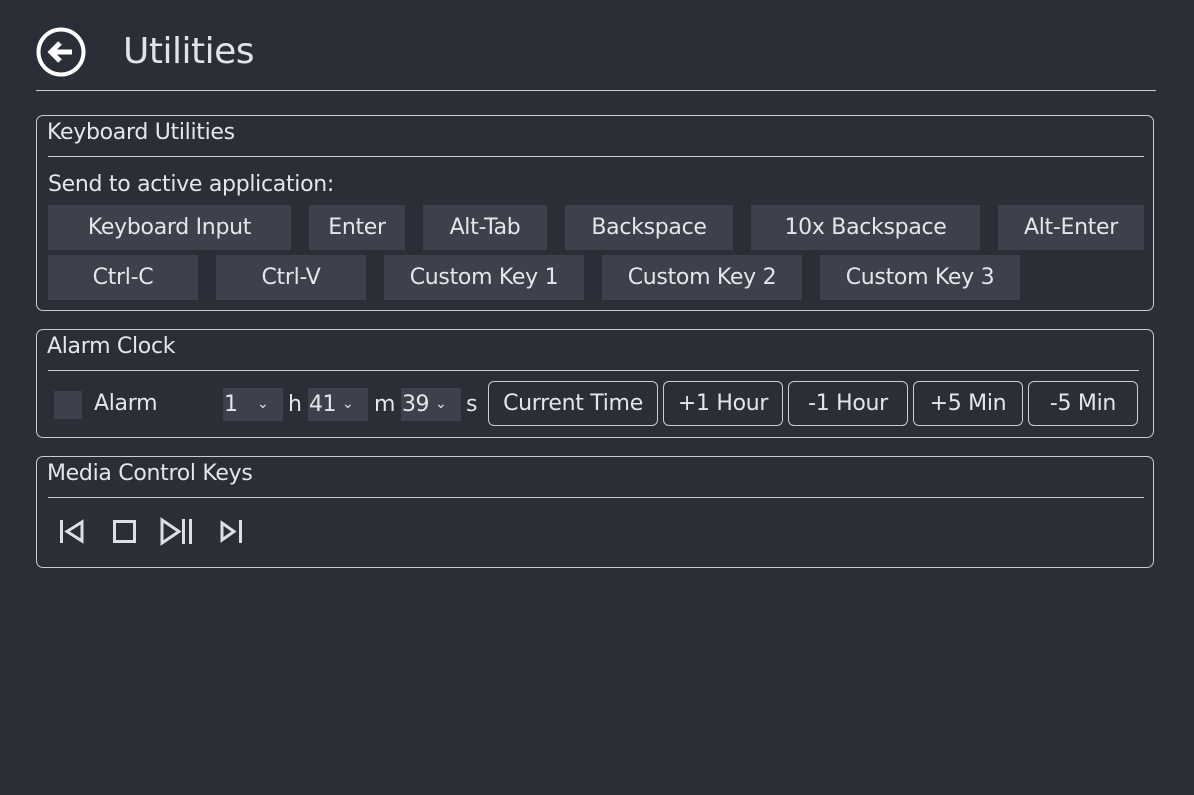  Describe the element at coordinates (1083, 403) in the screenshot. I see `minus-5-min-button: -5 Min` at that location.